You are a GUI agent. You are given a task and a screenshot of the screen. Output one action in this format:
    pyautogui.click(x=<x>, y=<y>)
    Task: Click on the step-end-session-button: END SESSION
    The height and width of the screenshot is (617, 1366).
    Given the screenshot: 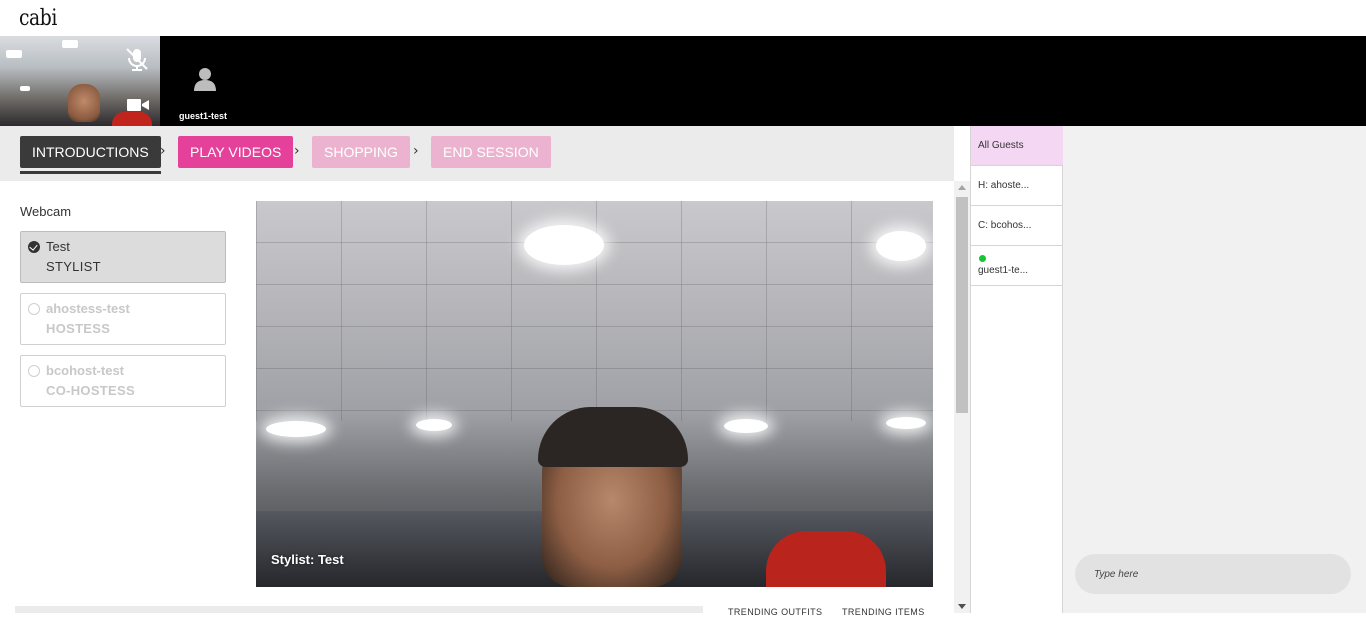 What is the action you would take?
    pyautogui.click(x=491, y=152)
    